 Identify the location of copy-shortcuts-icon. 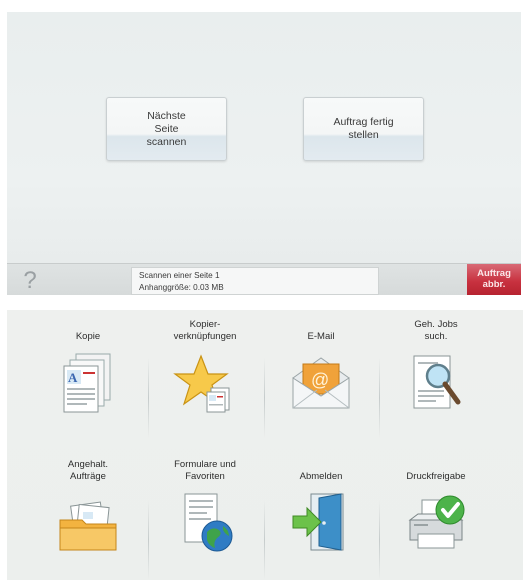
(201, 383).